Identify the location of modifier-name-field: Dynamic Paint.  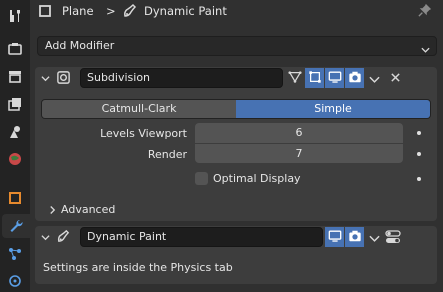
(201, 237).